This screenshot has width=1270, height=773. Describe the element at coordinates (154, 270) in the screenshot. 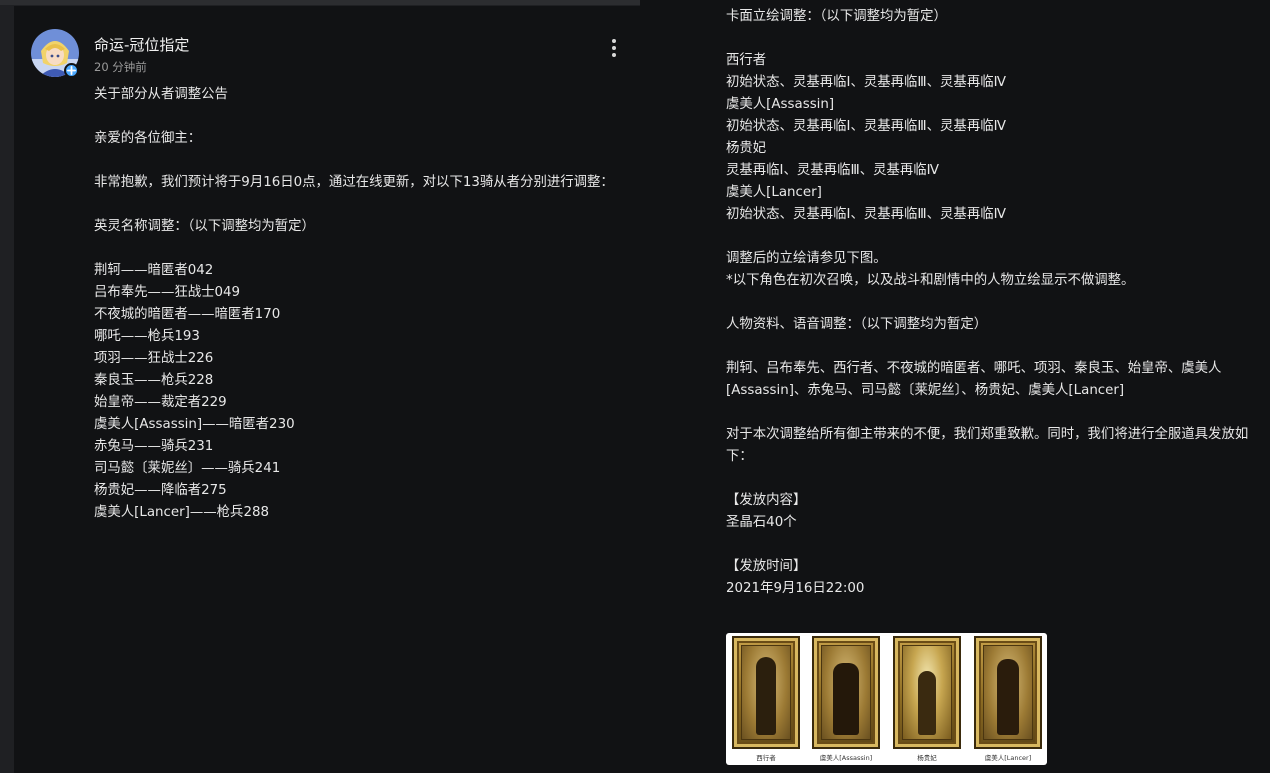

I see `text-line: 荆轲——暗匿者042` at that location.